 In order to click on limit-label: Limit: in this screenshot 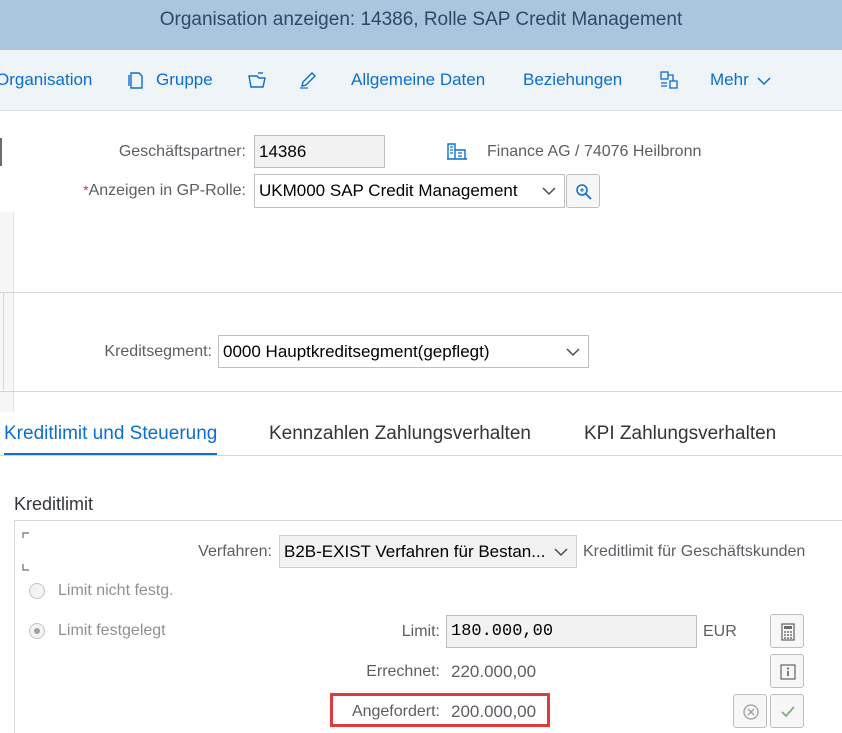, I will do `click(420, 631)`.